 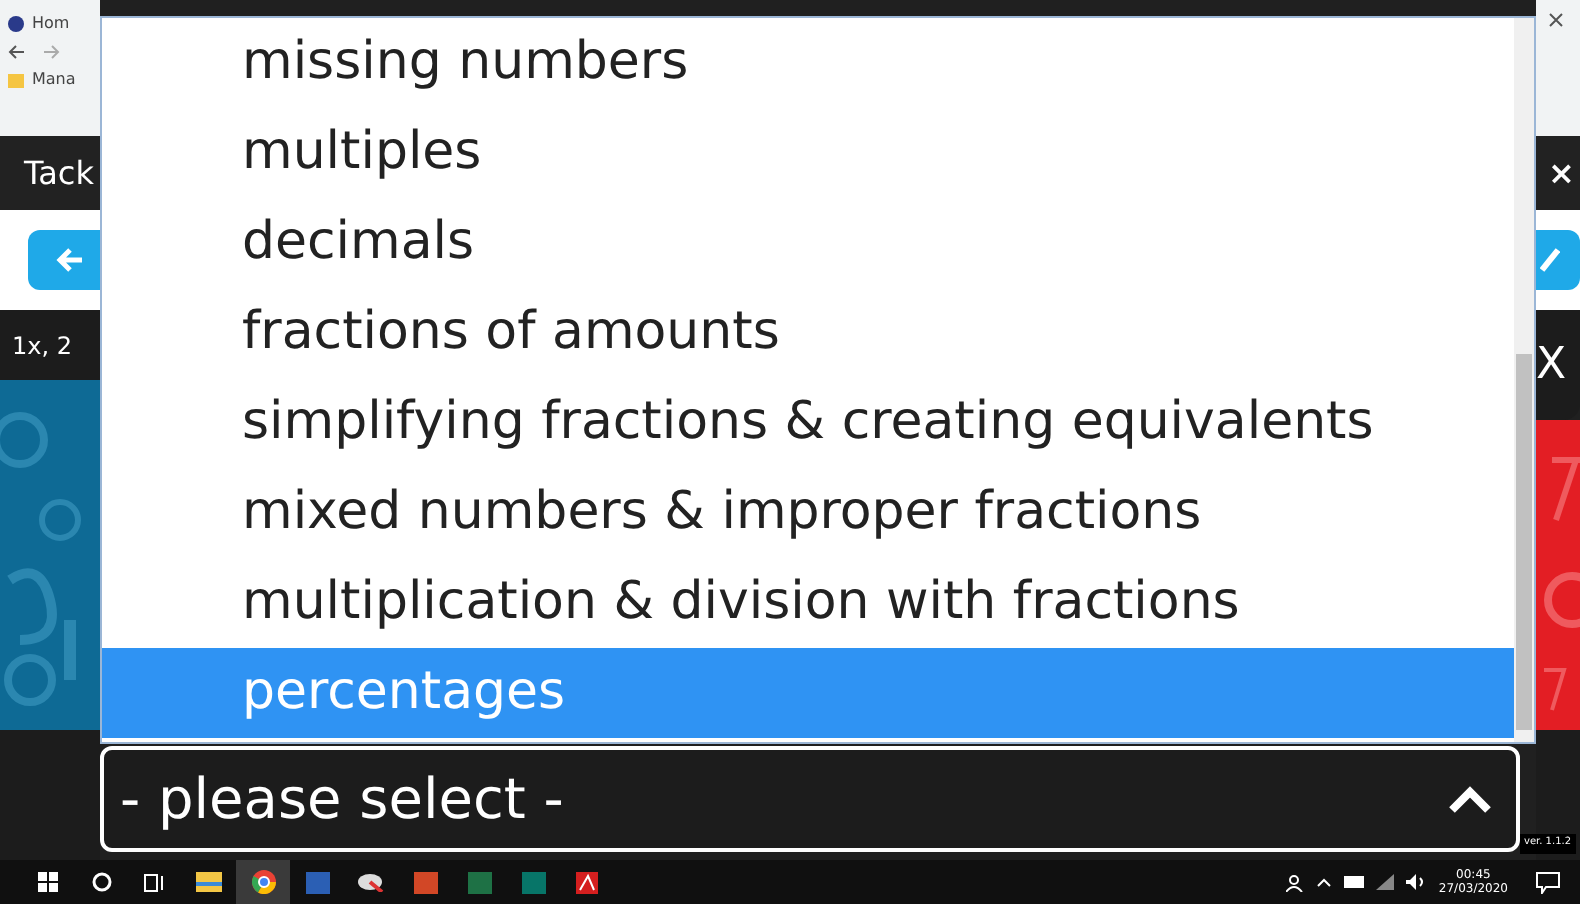 What do you see at coordinates (16, 24) in the screenshot?
I see `site-icon` at bounding box center [16, 24].